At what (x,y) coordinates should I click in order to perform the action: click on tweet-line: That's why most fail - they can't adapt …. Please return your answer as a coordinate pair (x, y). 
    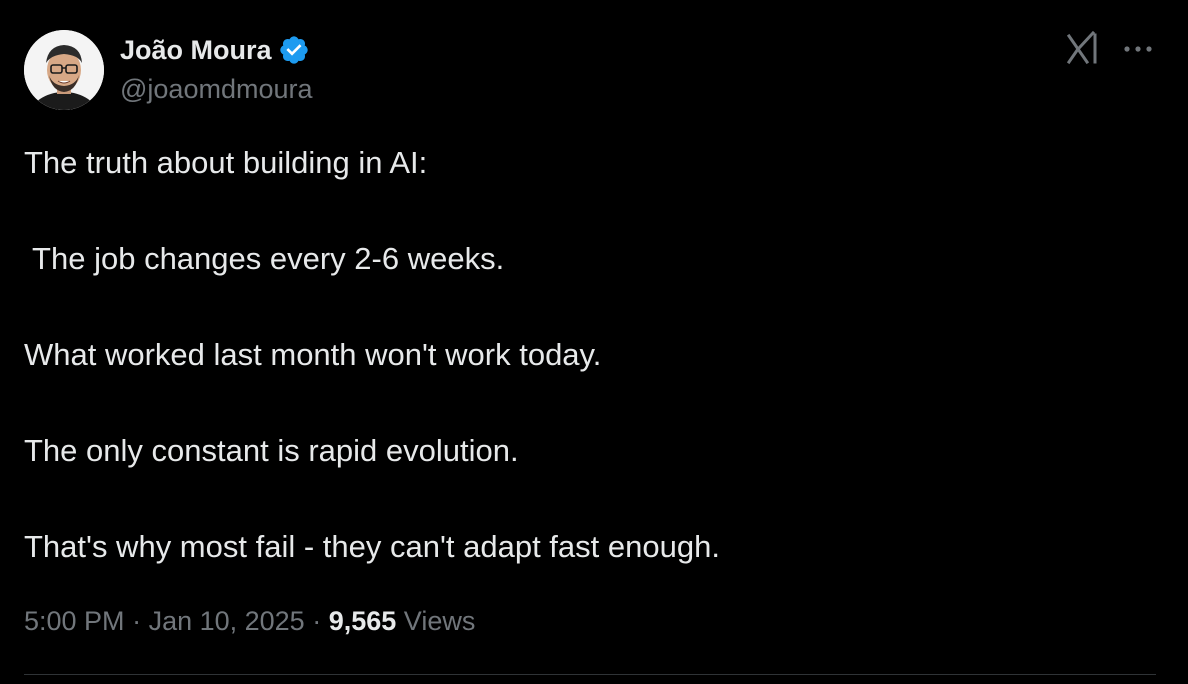
    Looking at the image, I should click on (372, 546).